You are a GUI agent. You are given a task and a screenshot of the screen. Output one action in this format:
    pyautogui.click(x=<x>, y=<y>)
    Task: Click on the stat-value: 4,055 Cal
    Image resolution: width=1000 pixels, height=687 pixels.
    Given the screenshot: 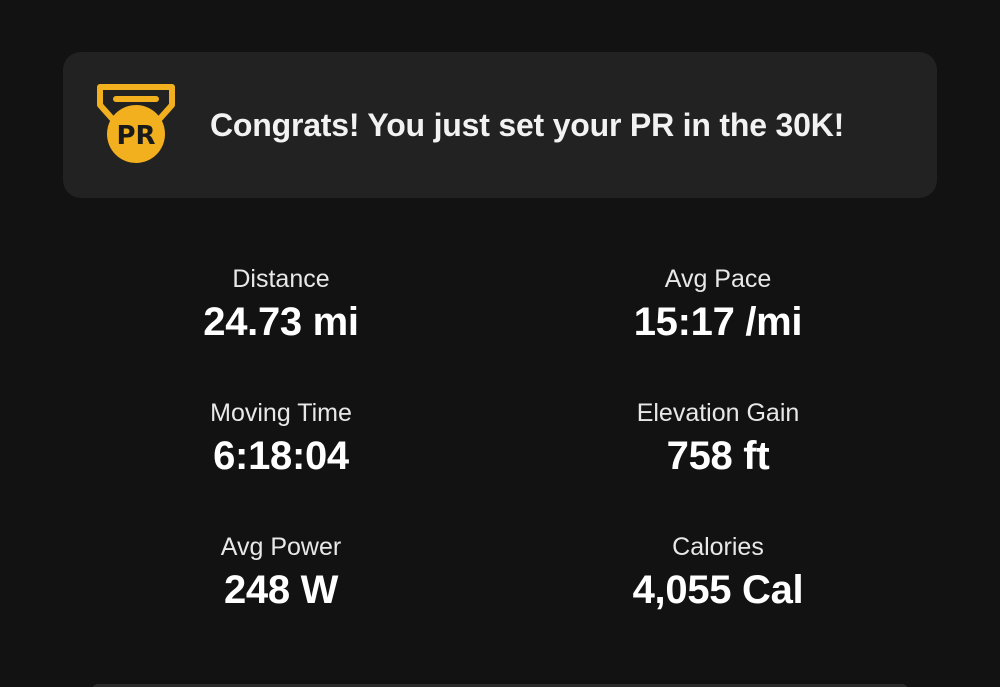 What is the action you would take?
    pyautogui.click(x=718, y=590)
    